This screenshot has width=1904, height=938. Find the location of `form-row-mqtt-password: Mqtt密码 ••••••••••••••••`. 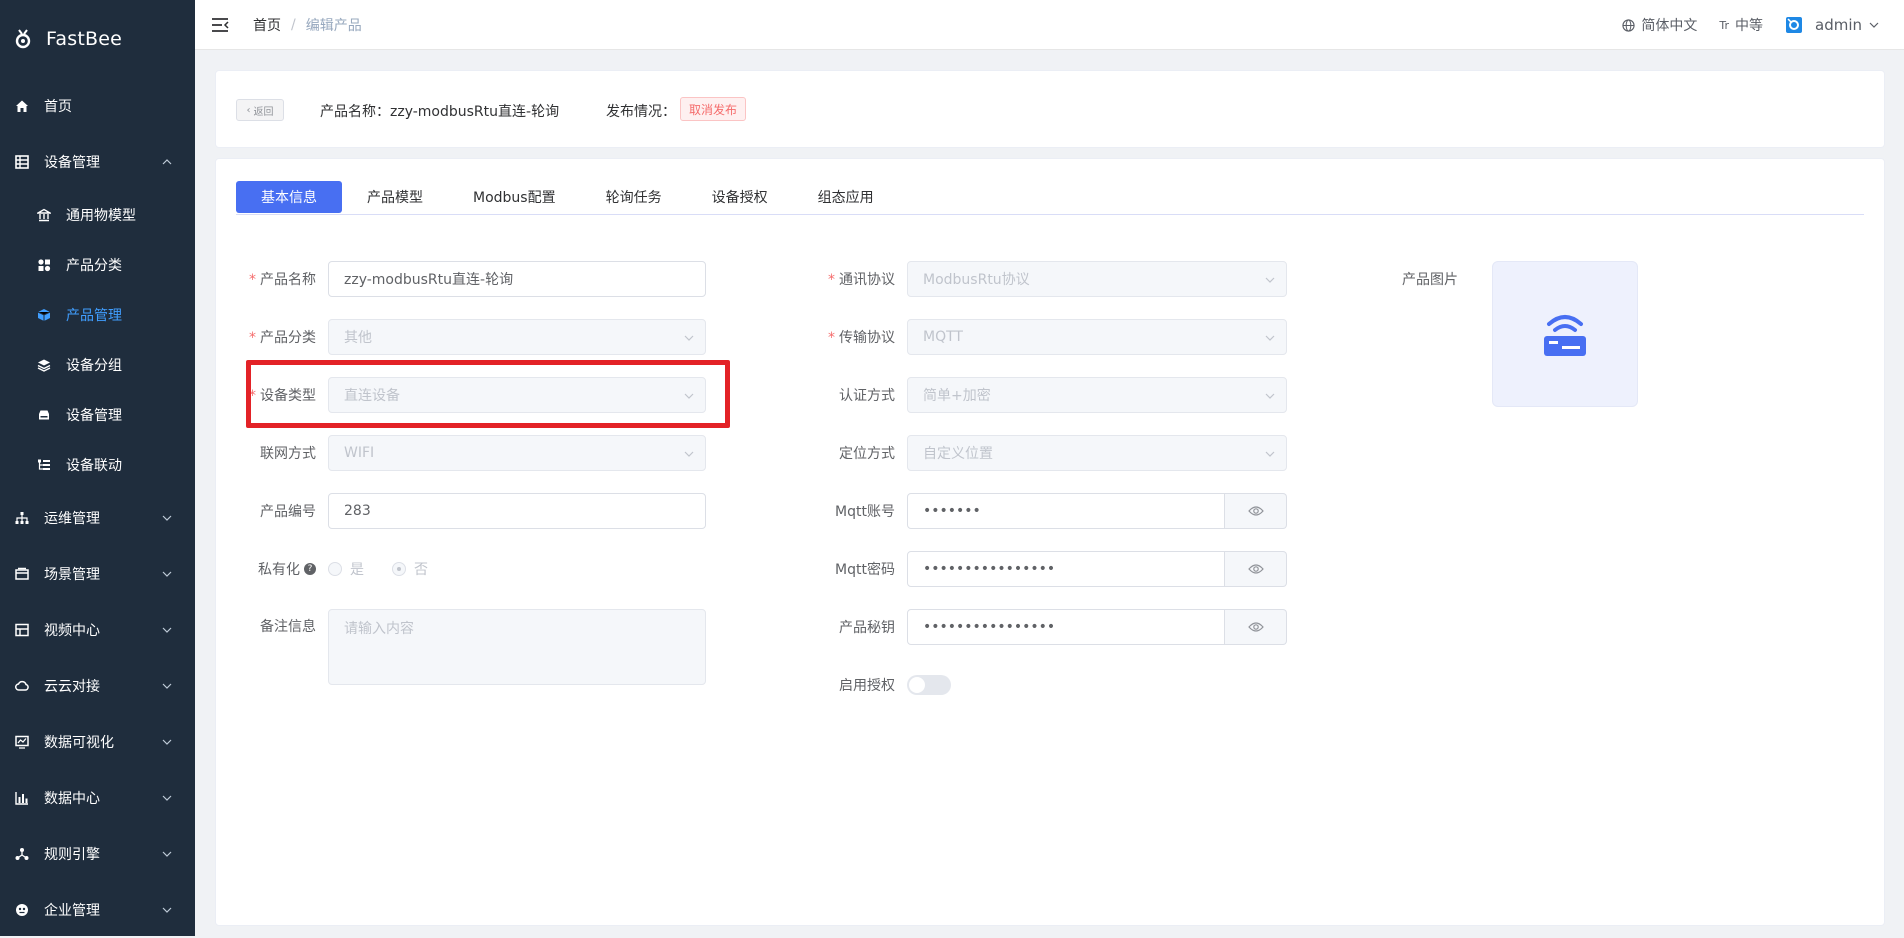

form-row-mqtt-password: Mqtt密码 •••••••••••••••• is located at coordinates (1057, 569).